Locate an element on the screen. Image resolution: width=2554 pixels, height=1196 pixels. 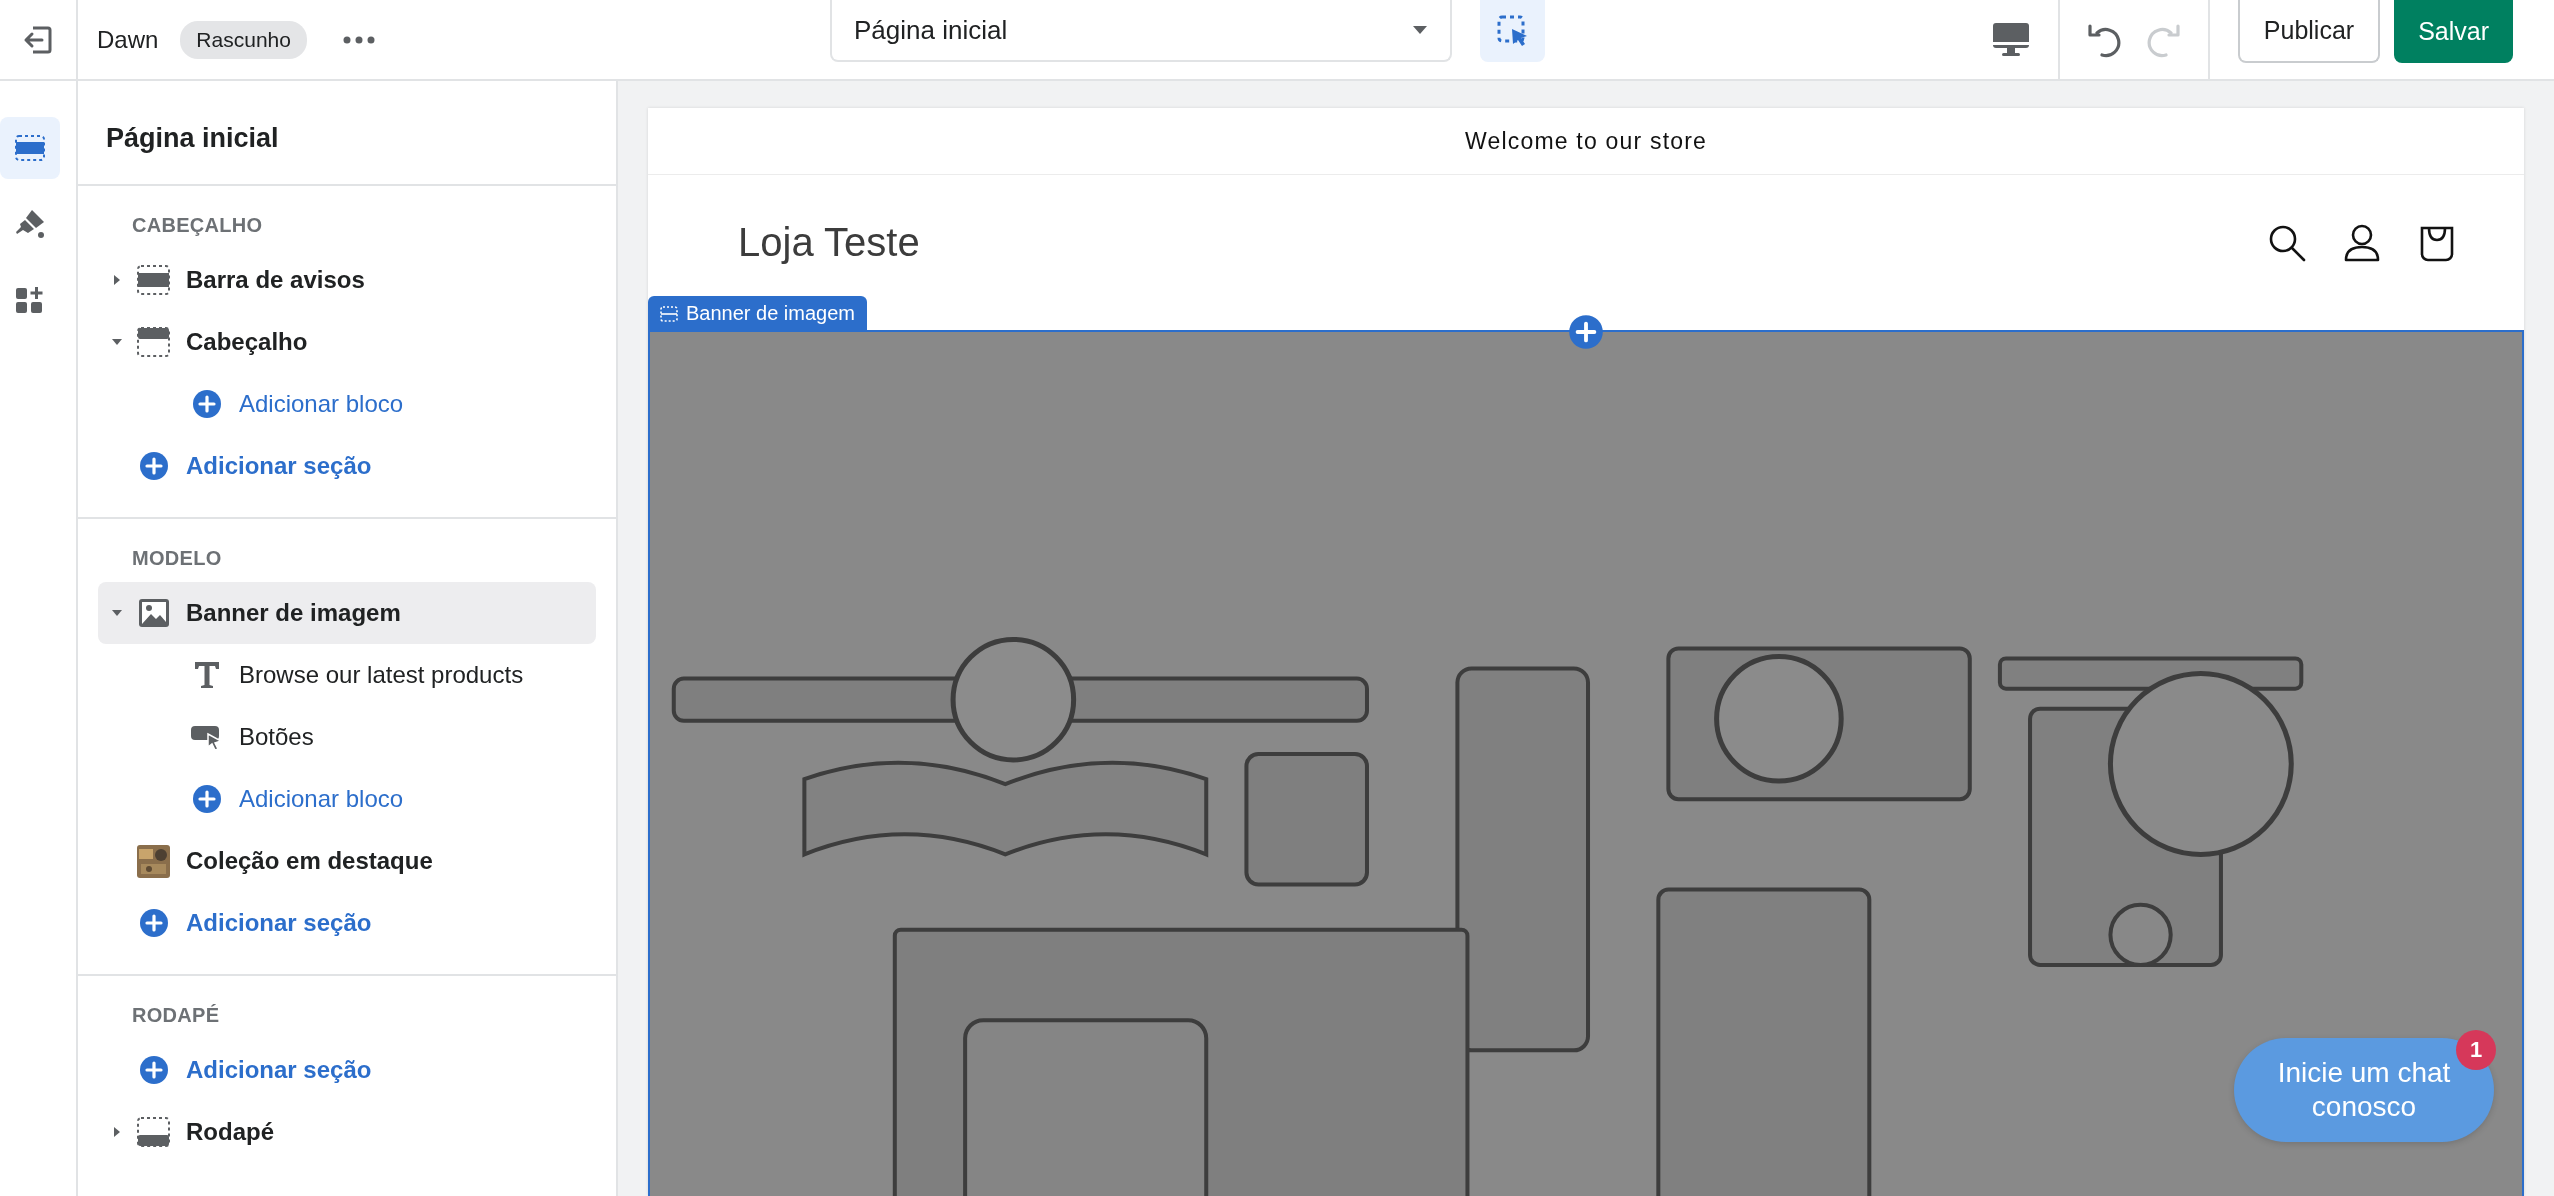
page-selector: Página inicial is located at coordinates (1141, 31).